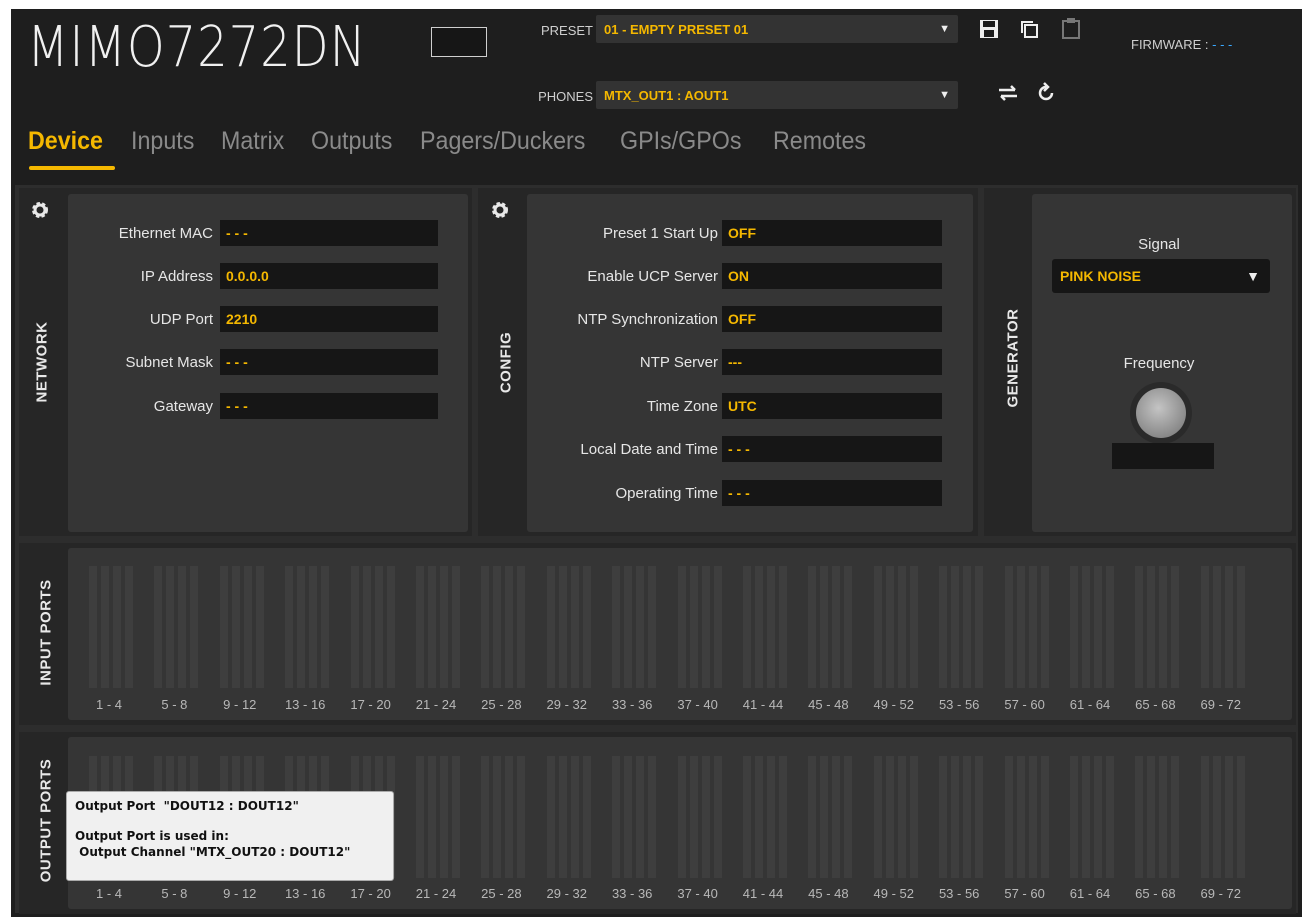 The width and height of the screenshot is (1306, 922). Describe the element at coordinates (1008, 95) in the screenshot. I see `swap-icon` at that location.